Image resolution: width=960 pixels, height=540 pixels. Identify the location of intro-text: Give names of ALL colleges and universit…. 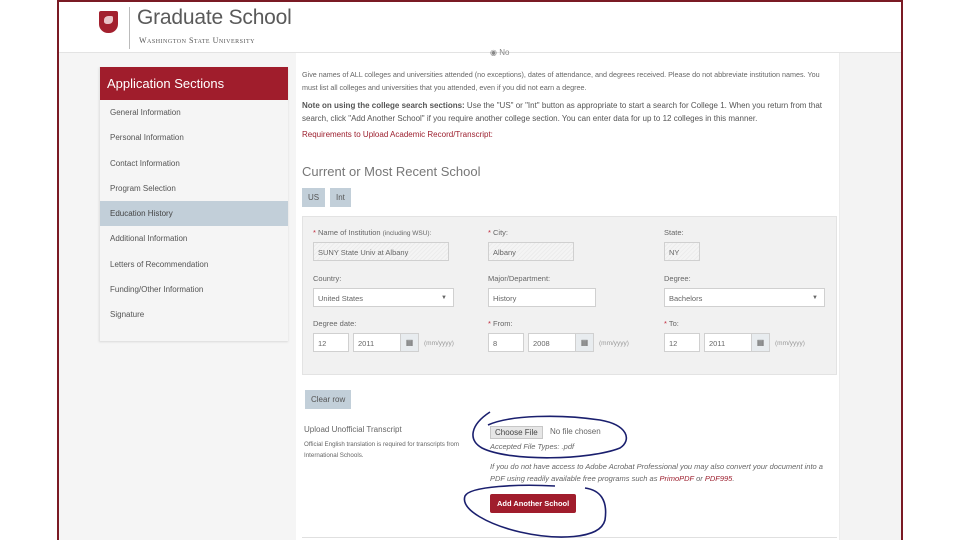
(561, 81).